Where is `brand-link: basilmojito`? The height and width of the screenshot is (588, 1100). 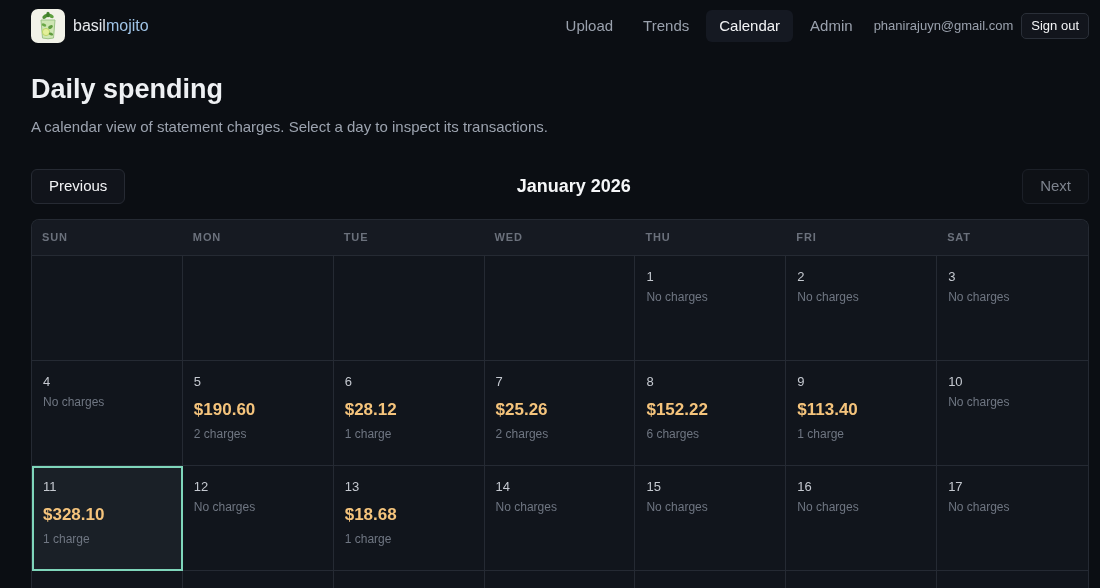
brand-link: basilmojito is located at coordinates (90, 26).